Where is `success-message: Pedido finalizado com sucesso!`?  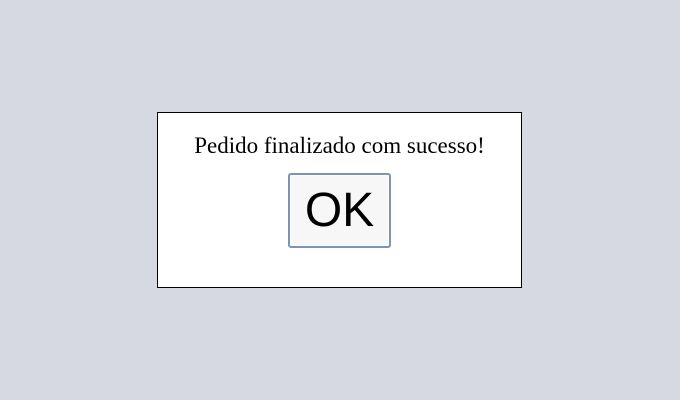 success-message: Pedido finalizado com sucesso! is located at coordinates (339, 145).